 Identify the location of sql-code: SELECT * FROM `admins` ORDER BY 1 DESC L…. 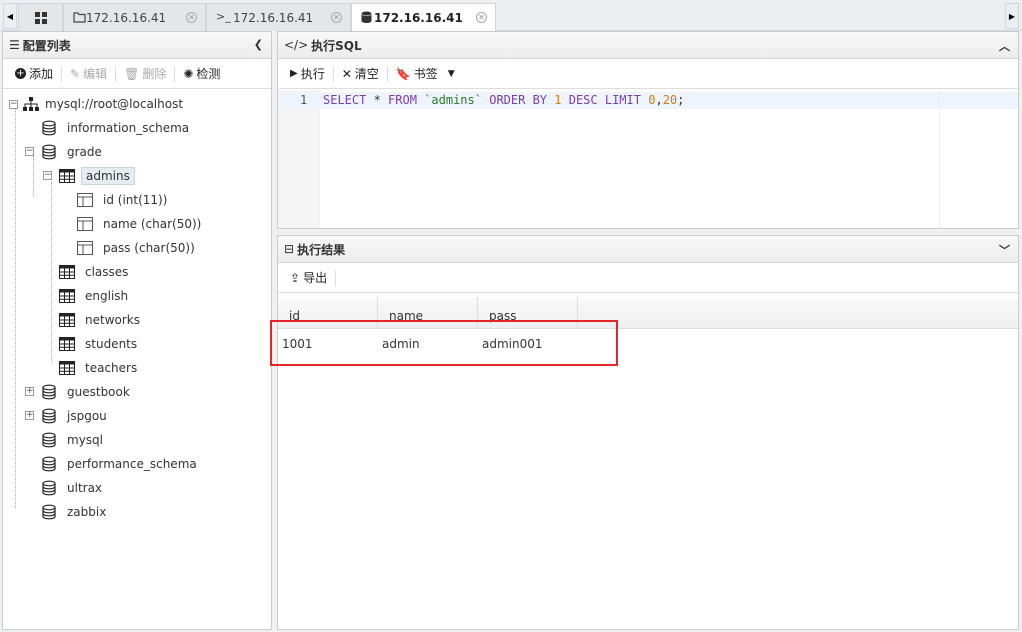
(503, 100).